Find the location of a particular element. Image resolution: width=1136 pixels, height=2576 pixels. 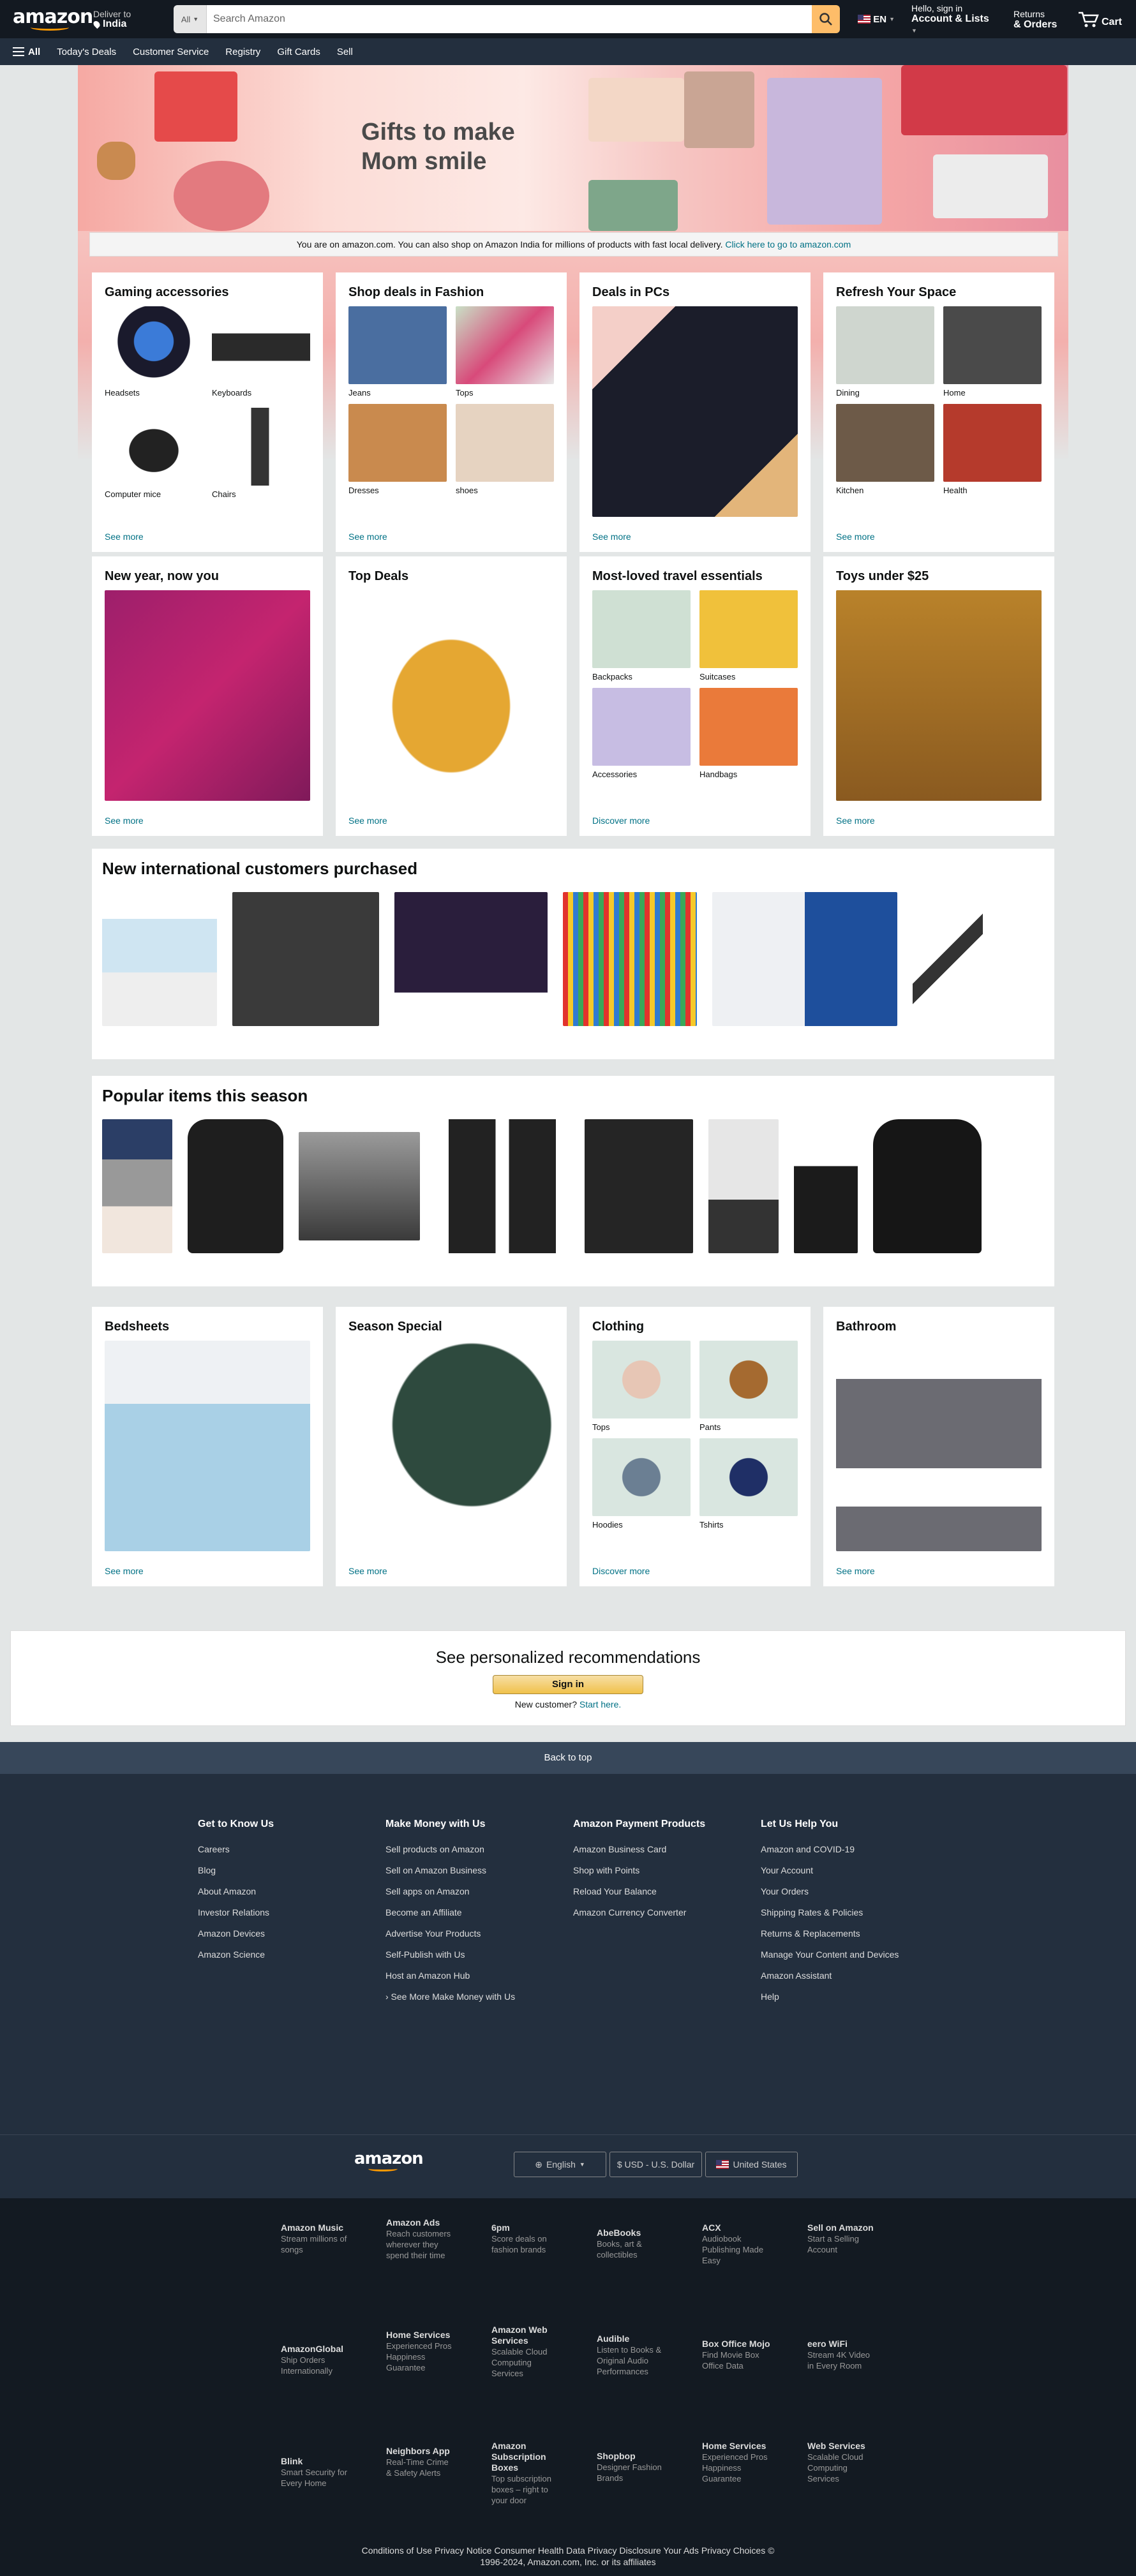

product-lg-monitor is located at coordinates (471, 959).